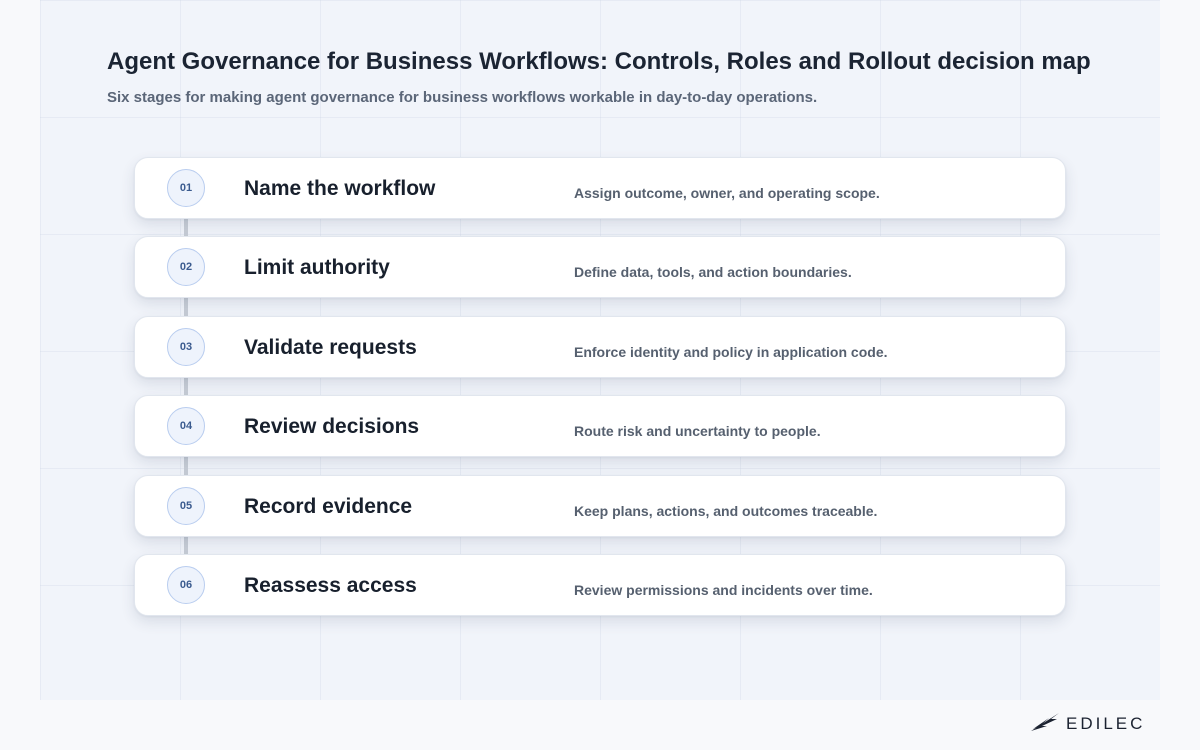 Image resolution: width=1200 pixels, height=750 pixels. What do you see at coordinates (186, 506) in the screenshot?
I see `stage-number-badge: 05` at bounding box center [186, 506].